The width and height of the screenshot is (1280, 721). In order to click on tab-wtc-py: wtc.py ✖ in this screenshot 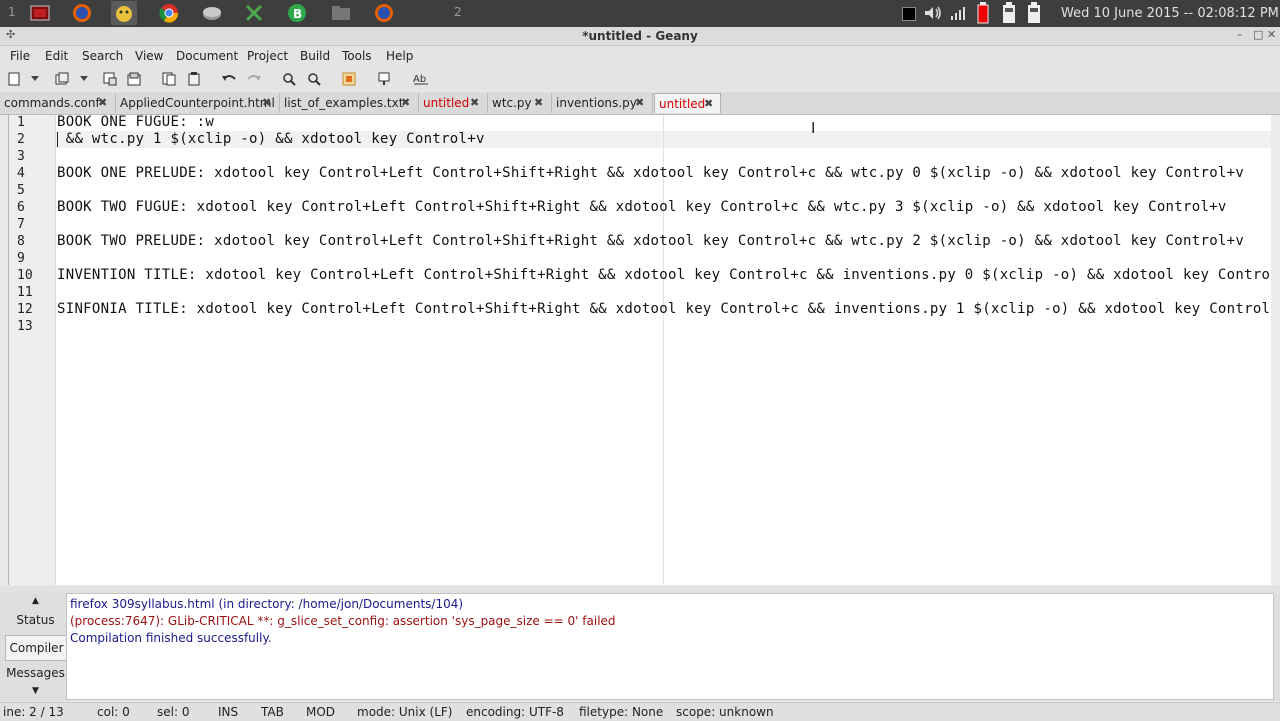, I will do `click(520, 103)`.